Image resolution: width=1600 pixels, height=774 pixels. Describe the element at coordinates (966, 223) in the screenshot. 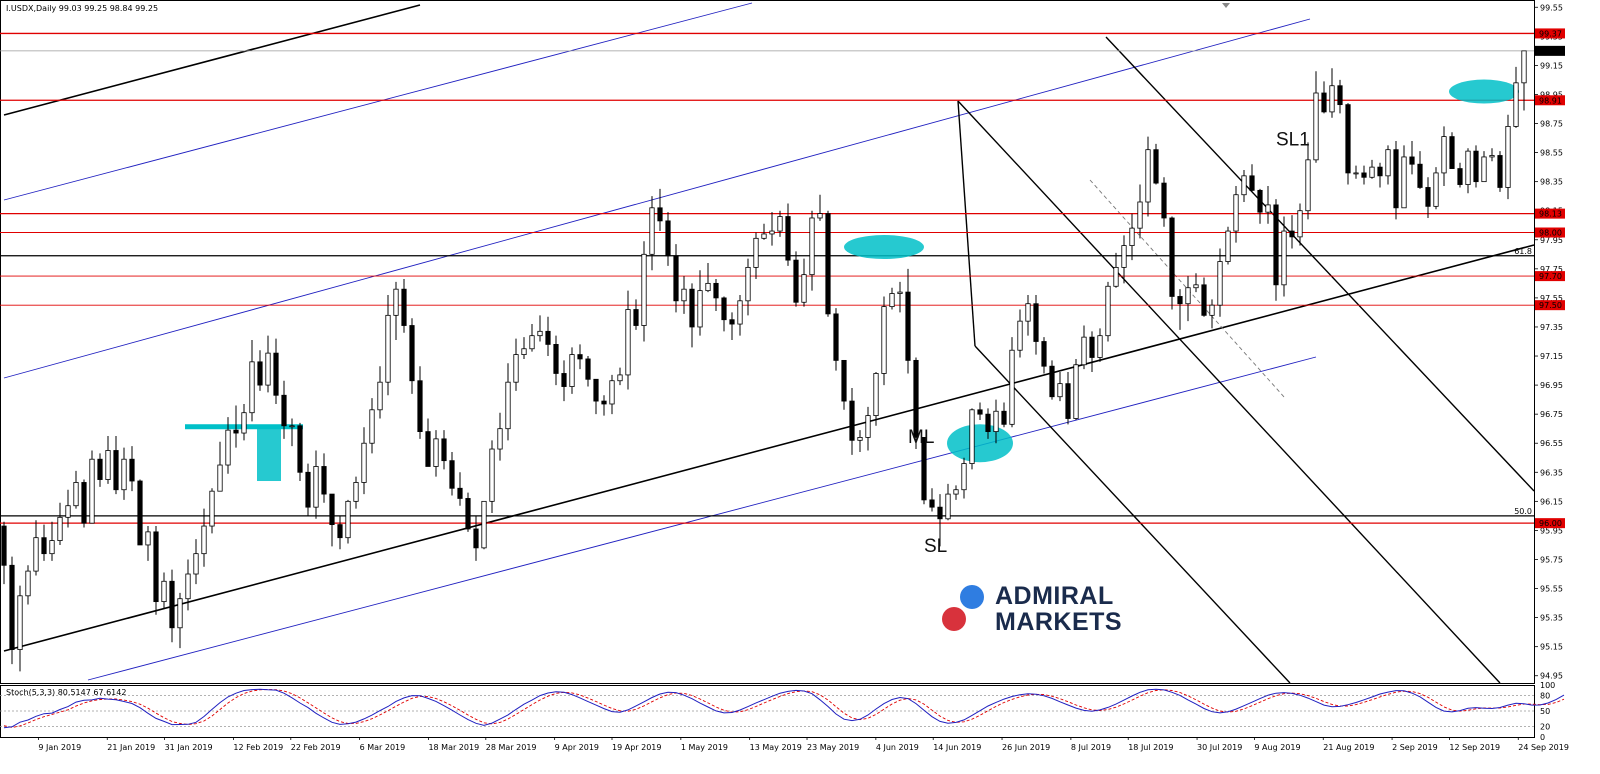

I see `pitchfork-handle-black` at that location.